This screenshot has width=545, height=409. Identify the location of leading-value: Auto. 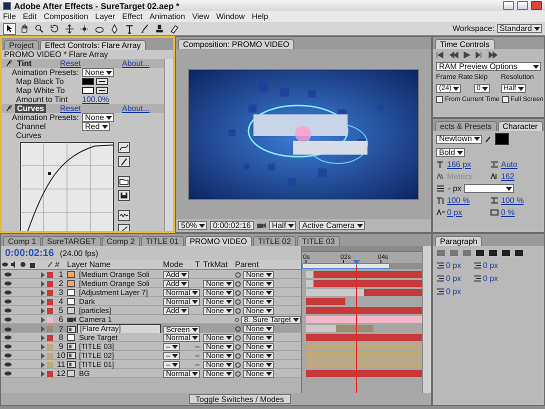
(509, 164).